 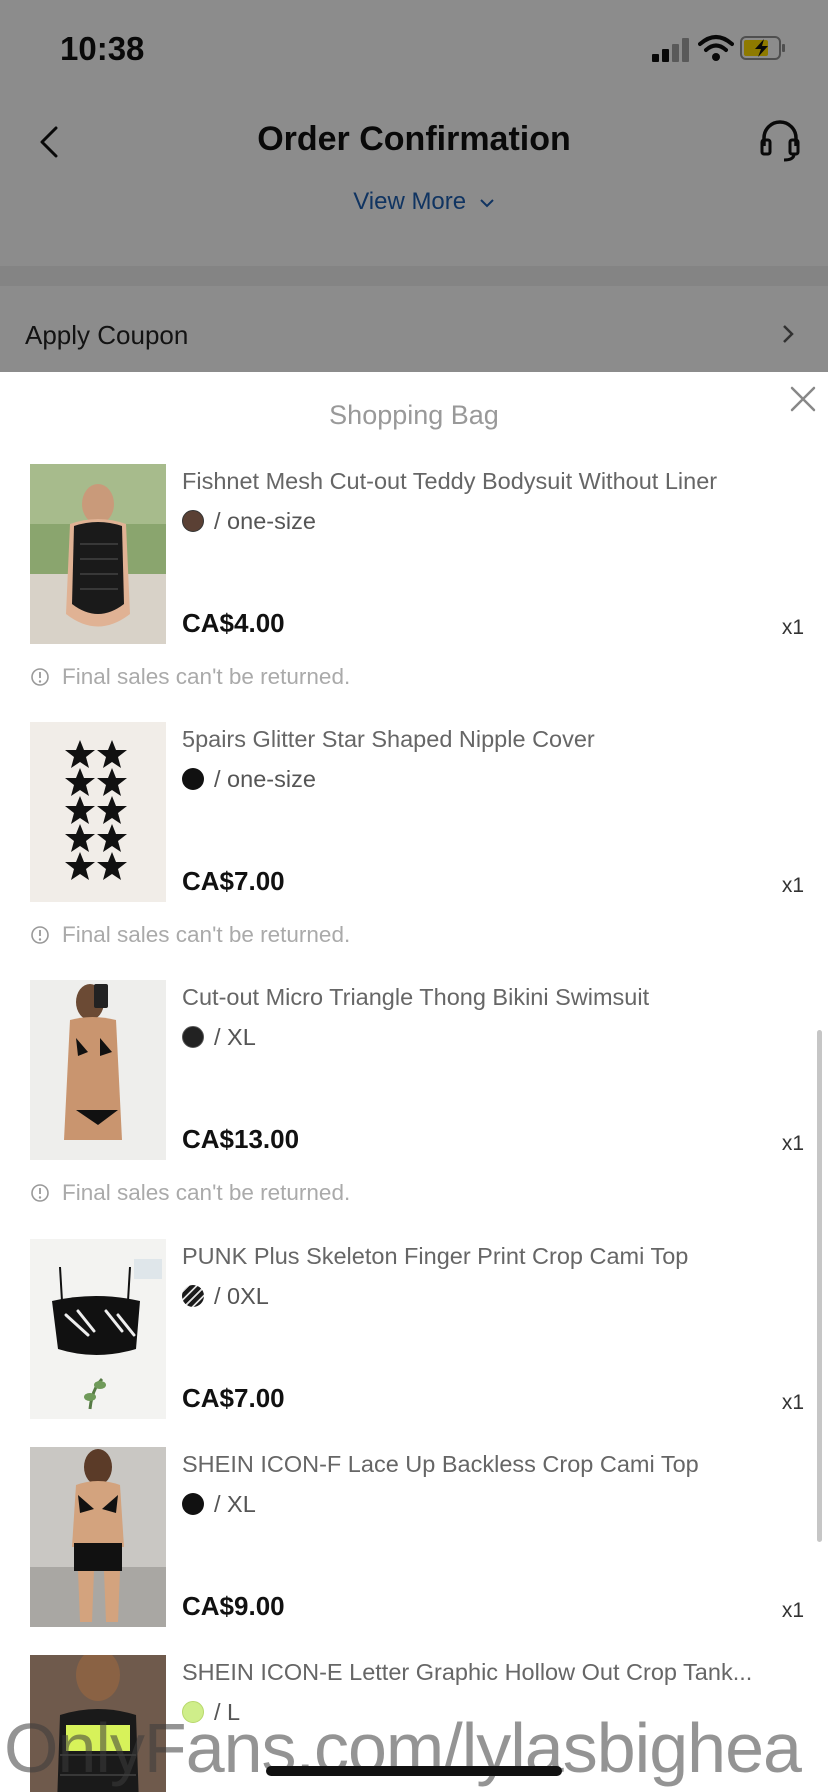 I want to click on watermark-text: OnlyFans.com/lylasbighea, so click(x=403, y=1748).